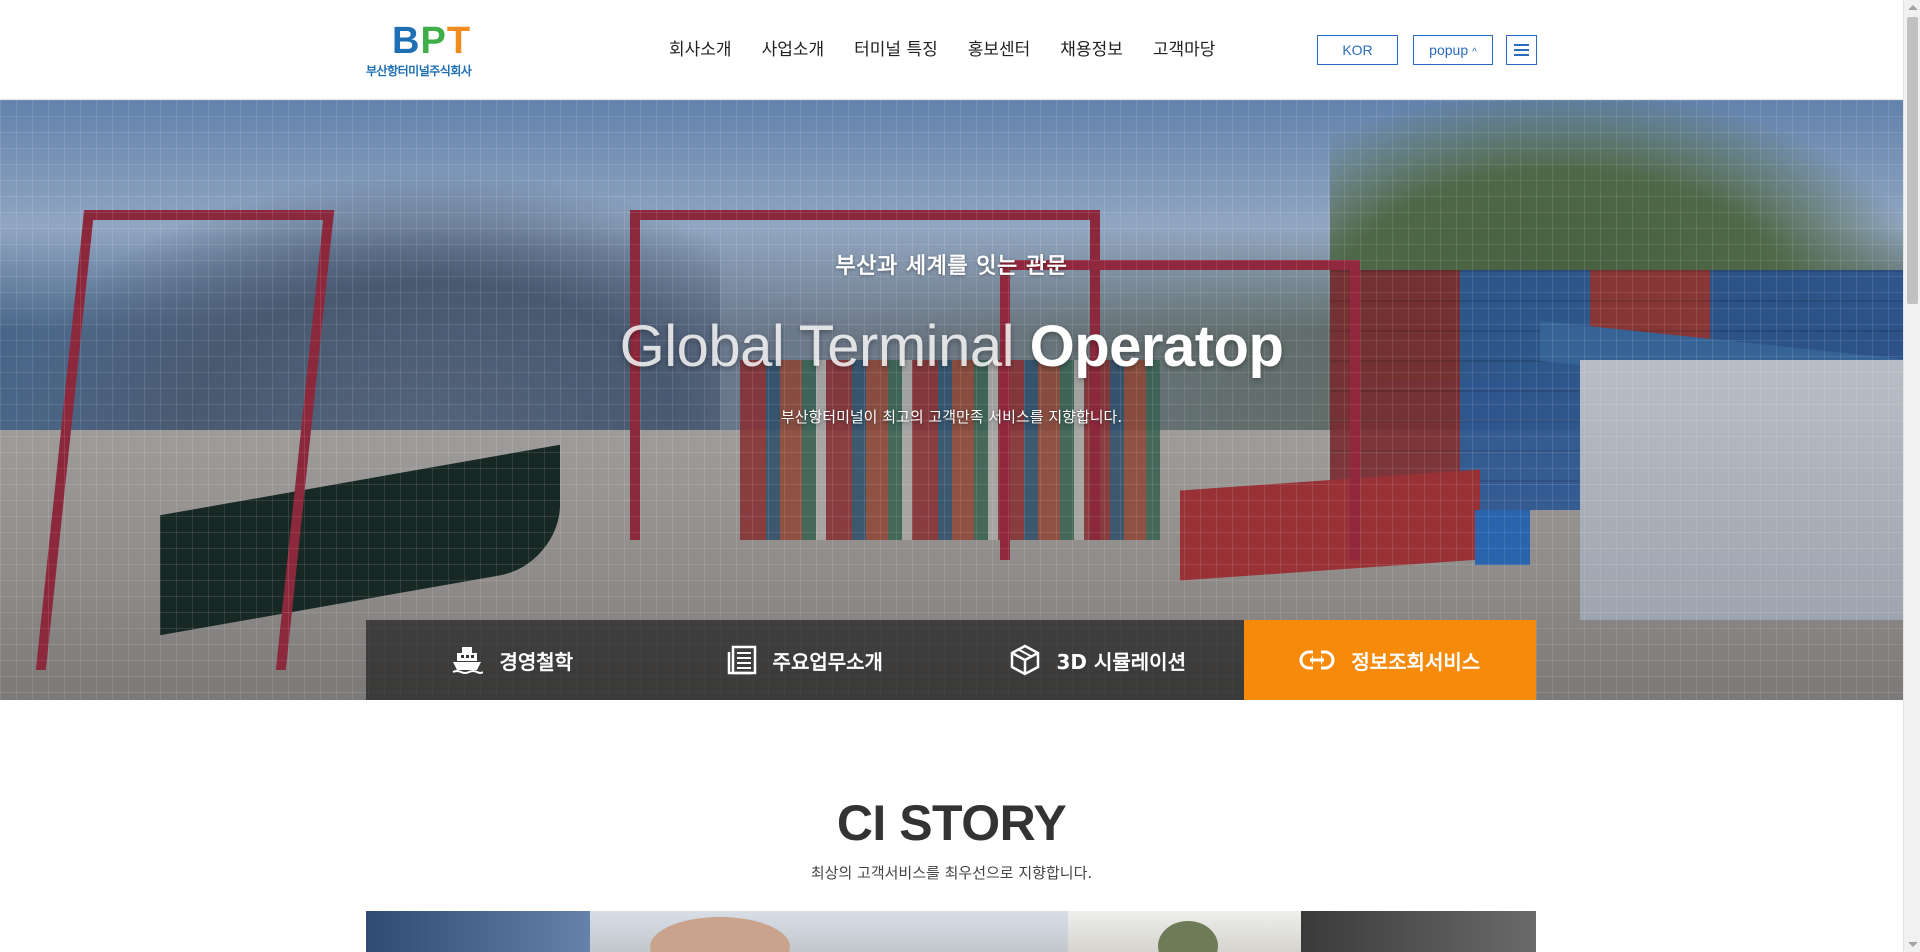 Image resolution: width=1920 pixels, height=952 pixels. I want to click on logo-subtitle: 부산항터미널주식회사, so click(419, 71).